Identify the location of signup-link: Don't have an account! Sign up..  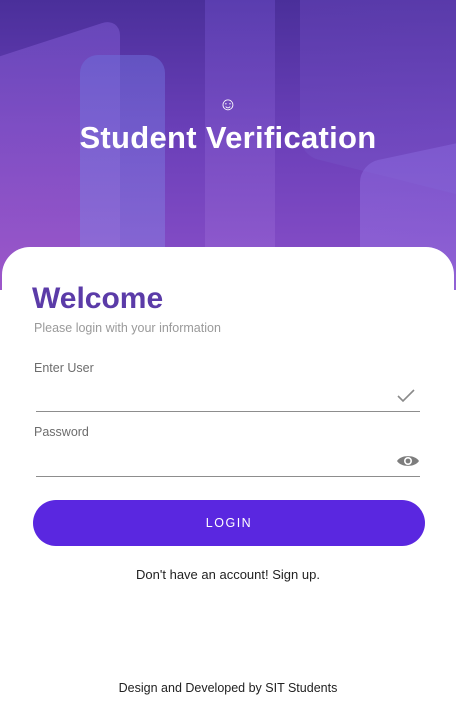
(228, 574).